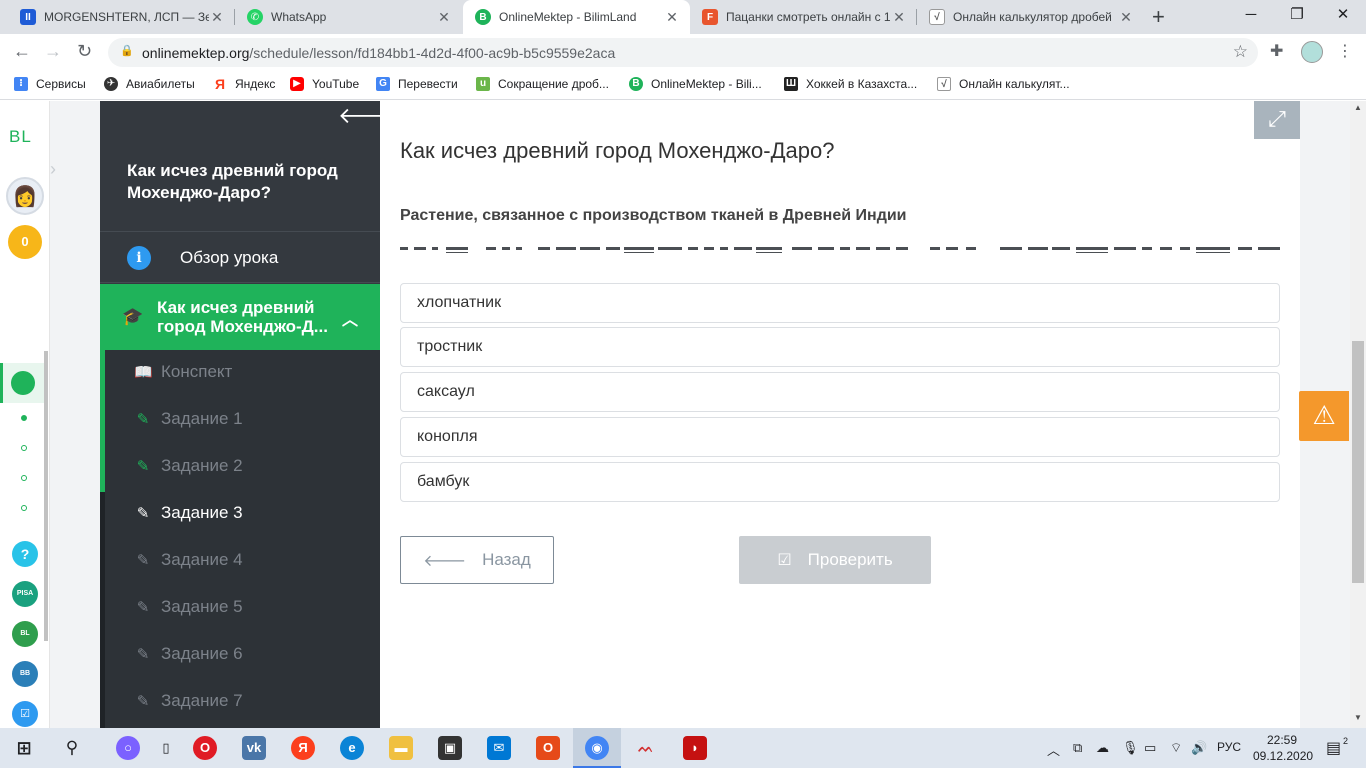  I want to click on profile-avatar, so click(1312, 52).